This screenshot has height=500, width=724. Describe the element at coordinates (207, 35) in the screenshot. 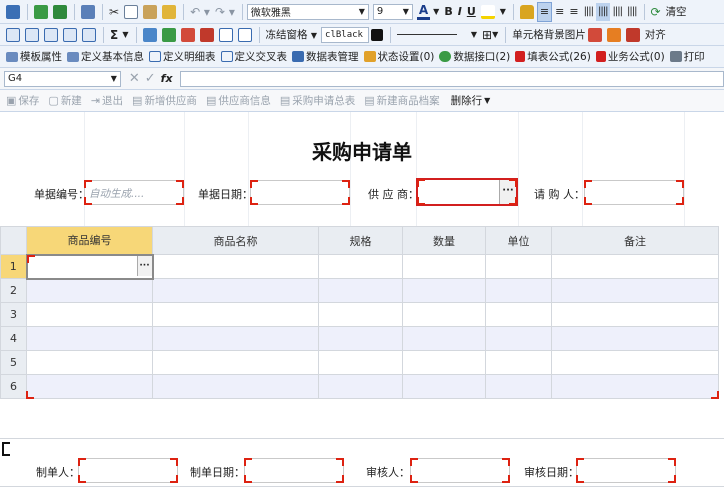

I see `delete-col-icon` at that location.